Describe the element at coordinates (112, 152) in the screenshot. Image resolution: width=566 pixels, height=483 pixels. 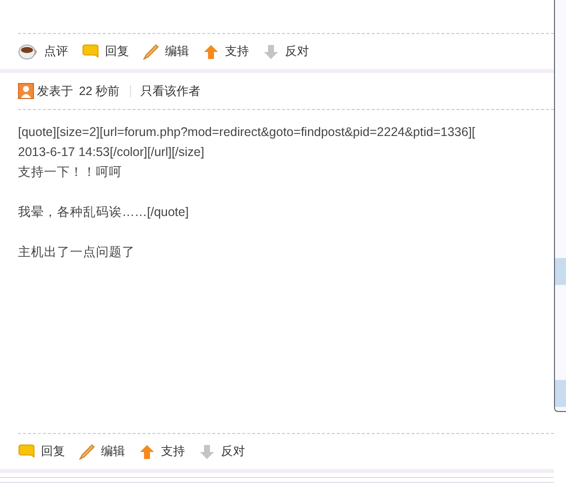
I see `post-text-line: 2013-6-17 14:53[/color][/url][/size]` at that location.